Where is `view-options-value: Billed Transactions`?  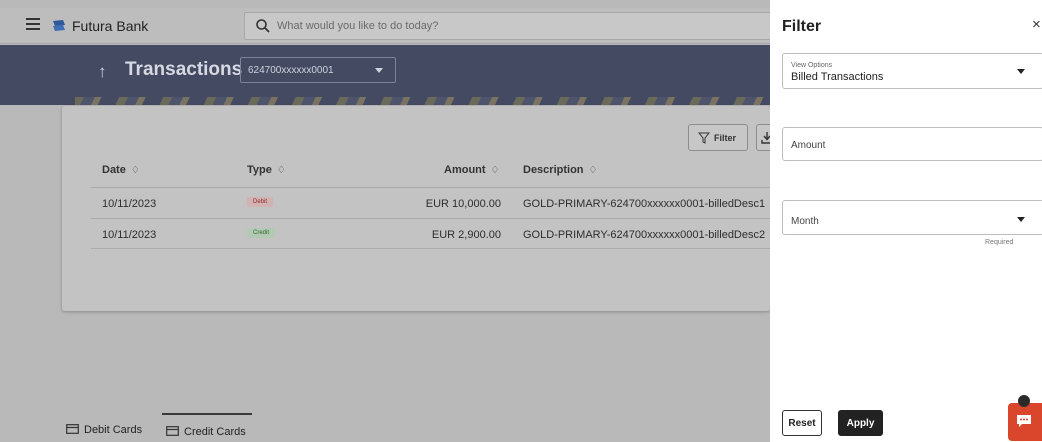
view-options-value: Billed Transactions is located at coordinates (837, 77).